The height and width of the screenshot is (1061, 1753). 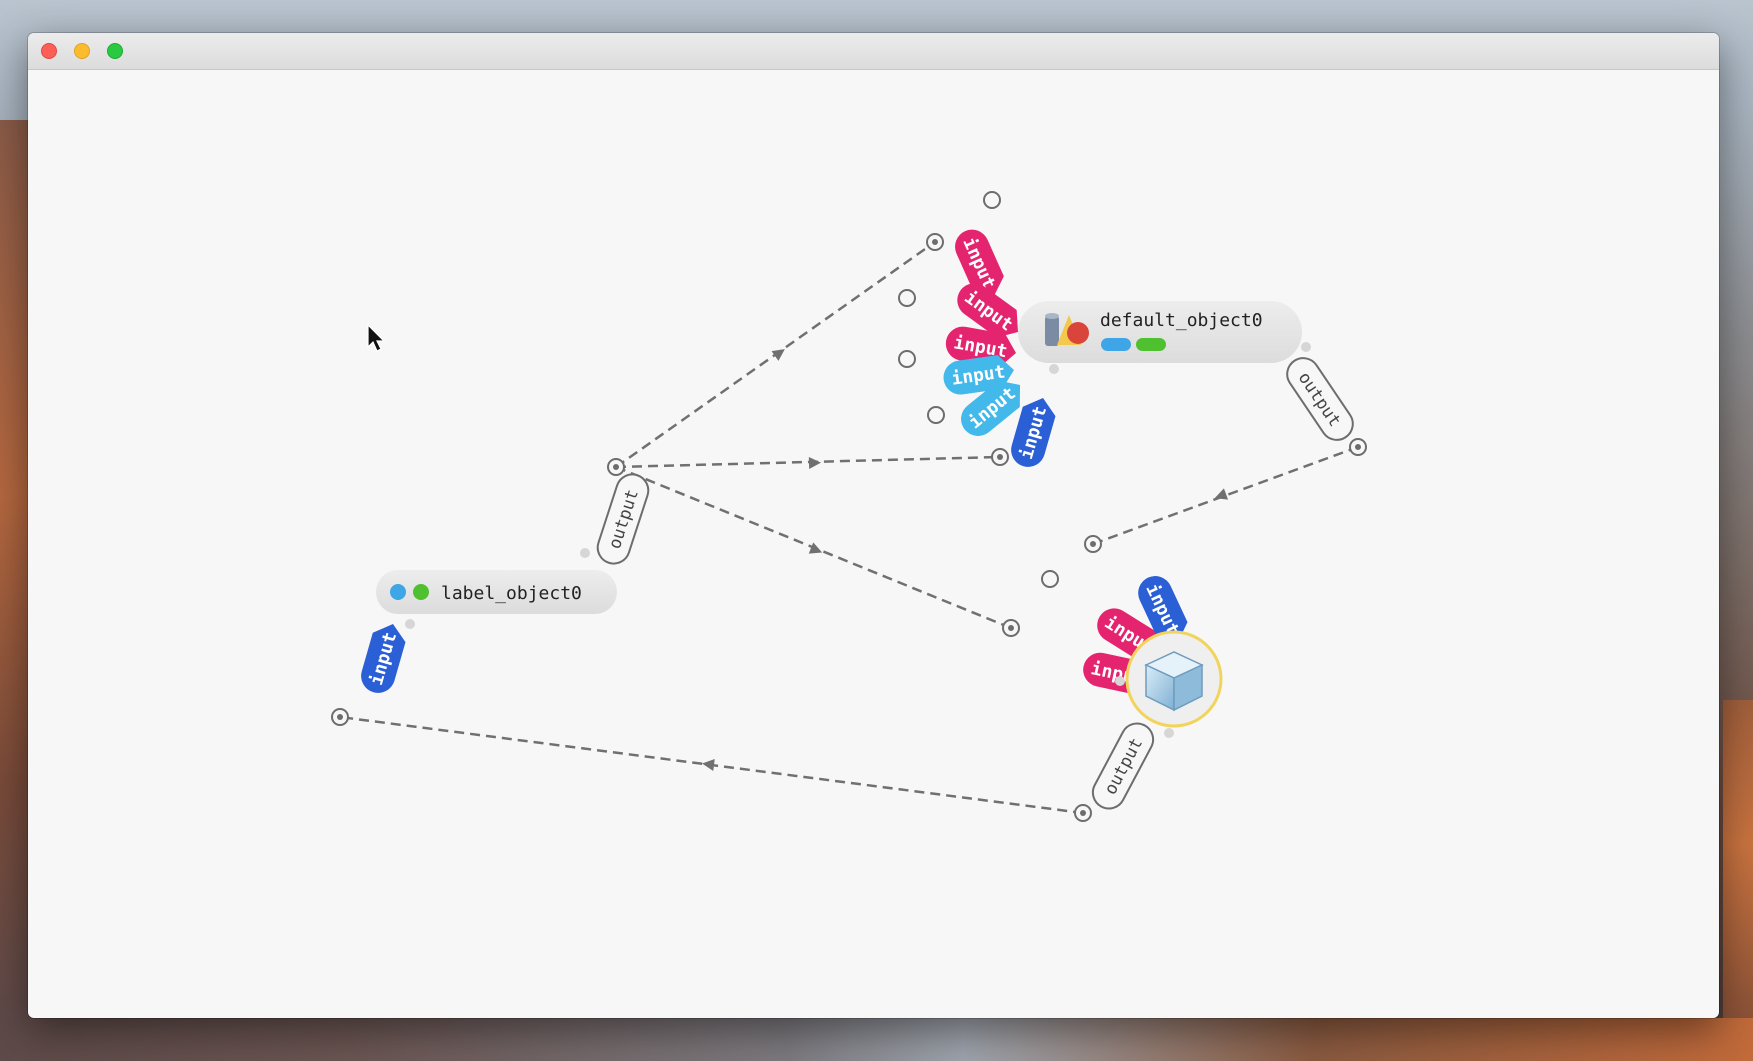 What do you see at coordinates (421, 592) in the screenshot?
I see `status-dot-green` at bounding box center [421, 592].